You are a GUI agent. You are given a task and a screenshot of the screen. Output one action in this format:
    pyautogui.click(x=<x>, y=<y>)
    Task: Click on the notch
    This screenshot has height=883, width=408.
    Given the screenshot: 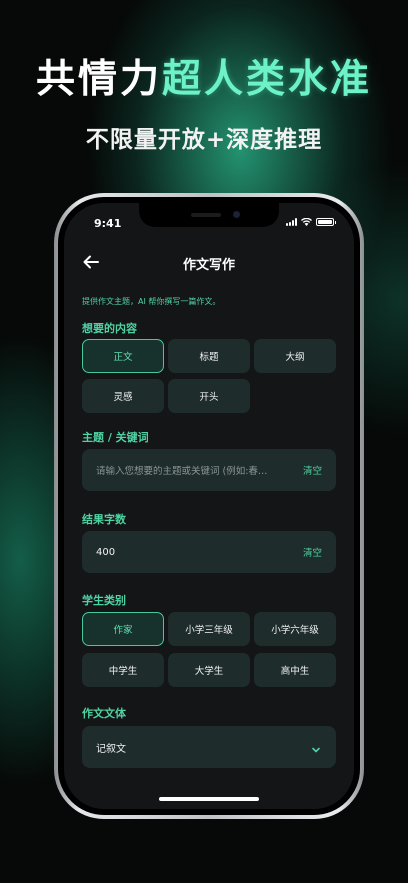 What is the action you would take?
    pyautogui.click(x=209, y=215)
    